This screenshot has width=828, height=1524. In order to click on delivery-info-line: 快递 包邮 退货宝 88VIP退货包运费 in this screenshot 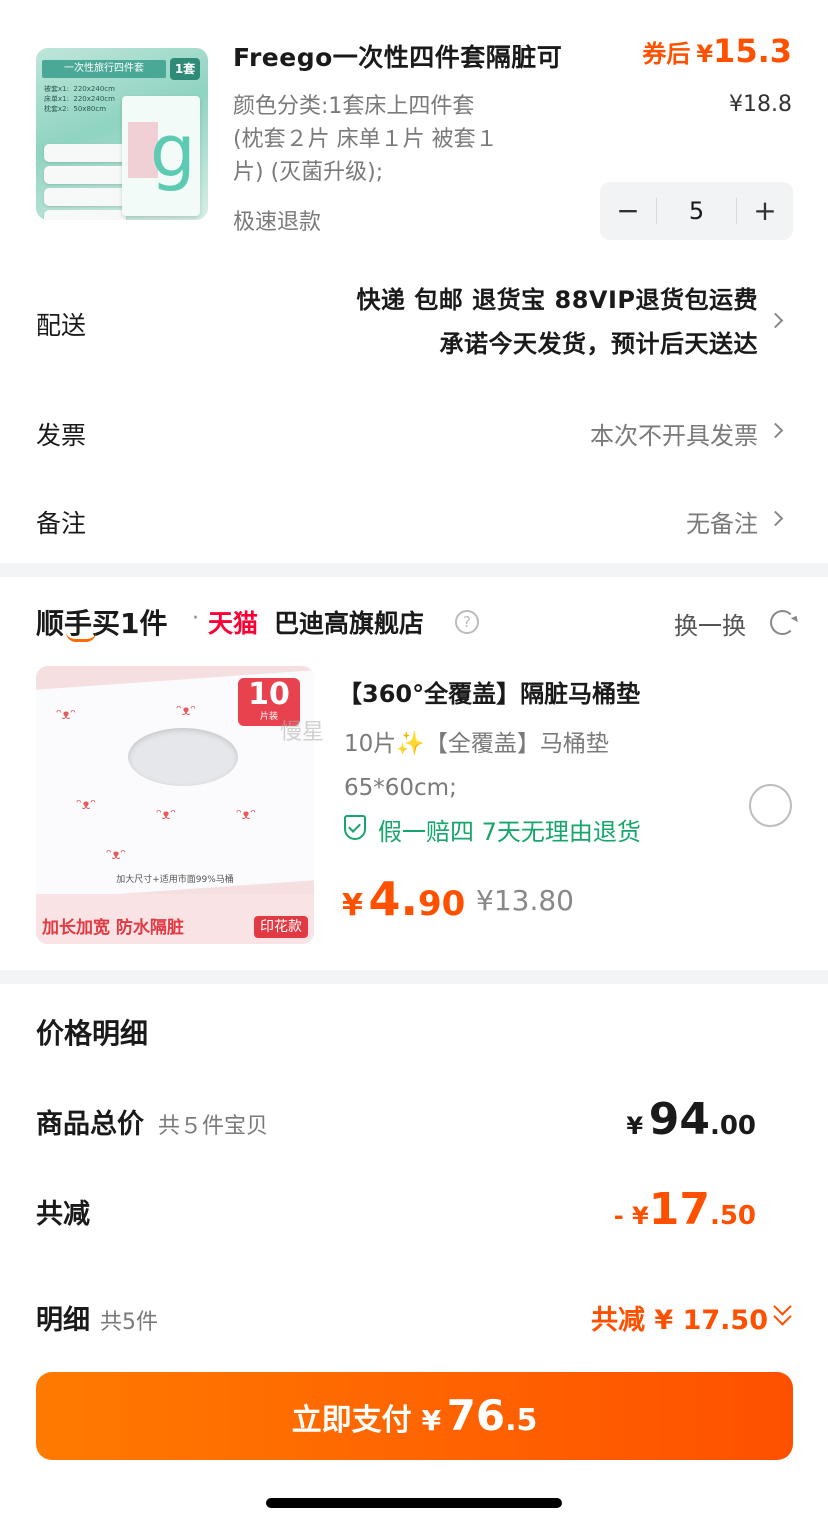, I will do `click(557, 297)`.